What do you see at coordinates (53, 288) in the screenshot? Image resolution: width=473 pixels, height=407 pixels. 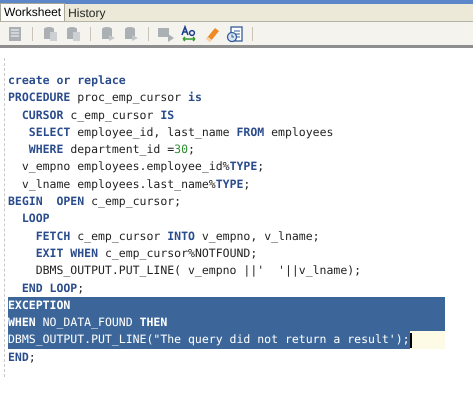 I see `code-line: END LOOP;` at bounding box center [53, 288].